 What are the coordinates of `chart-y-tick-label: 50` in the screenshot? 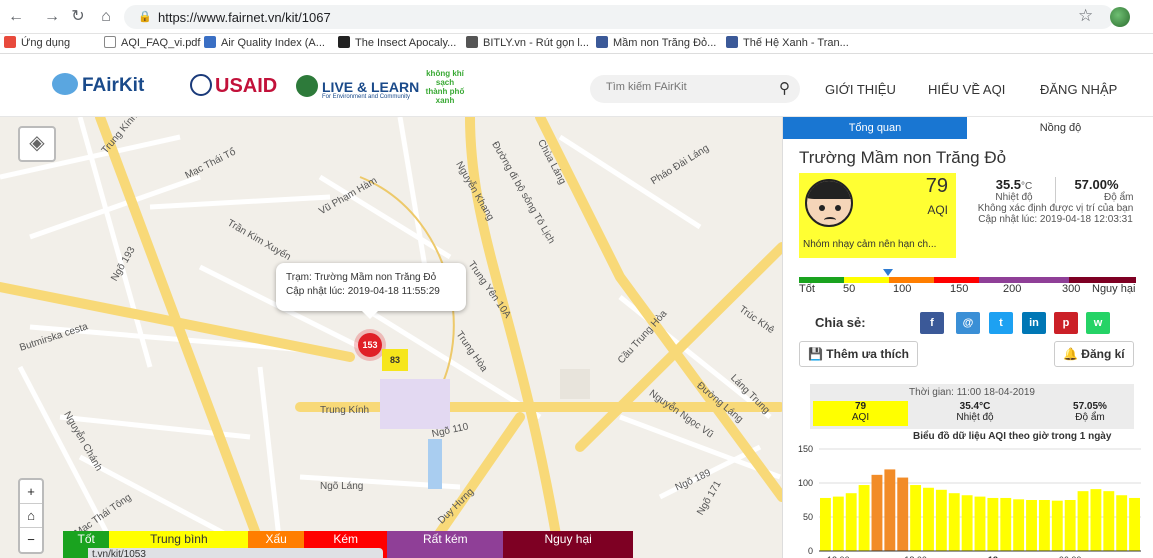 It's located at (808, 517).